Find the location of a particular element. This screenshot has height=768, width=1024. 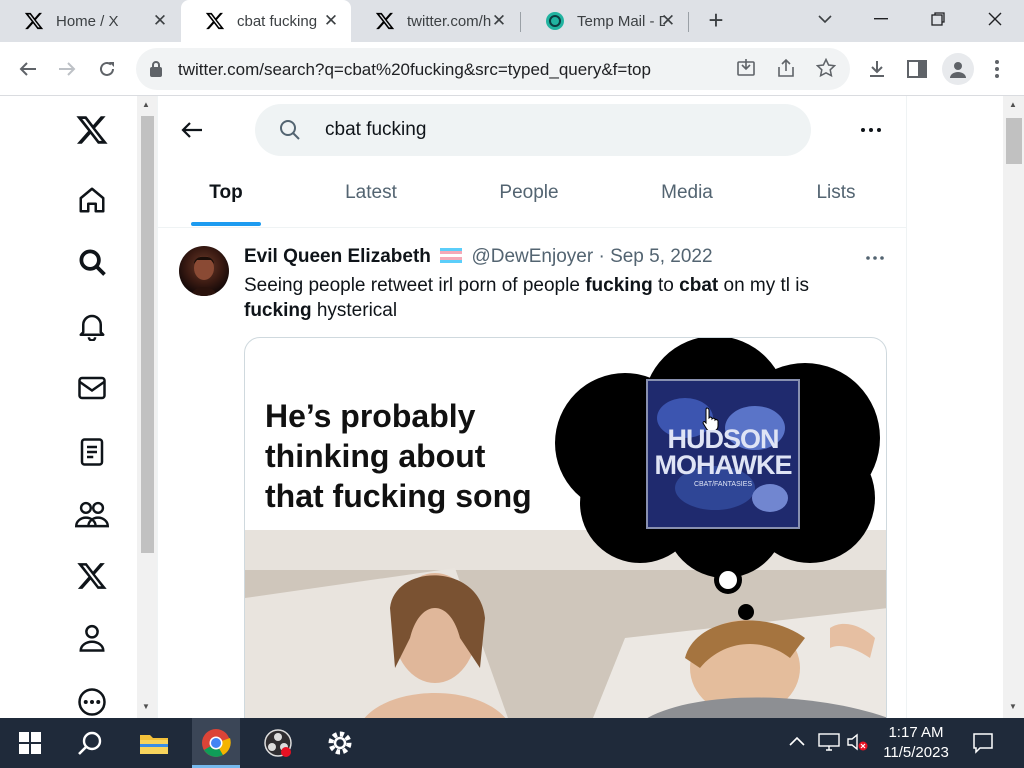

more-options-icon is located at coordinates (871, 130).